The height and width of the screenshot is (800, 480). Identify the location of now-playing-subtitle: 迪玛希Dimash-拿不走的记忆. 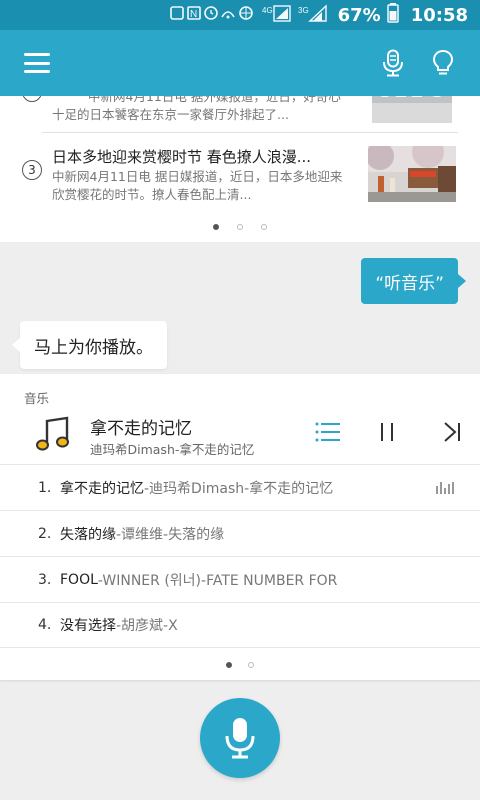
(172, 449).